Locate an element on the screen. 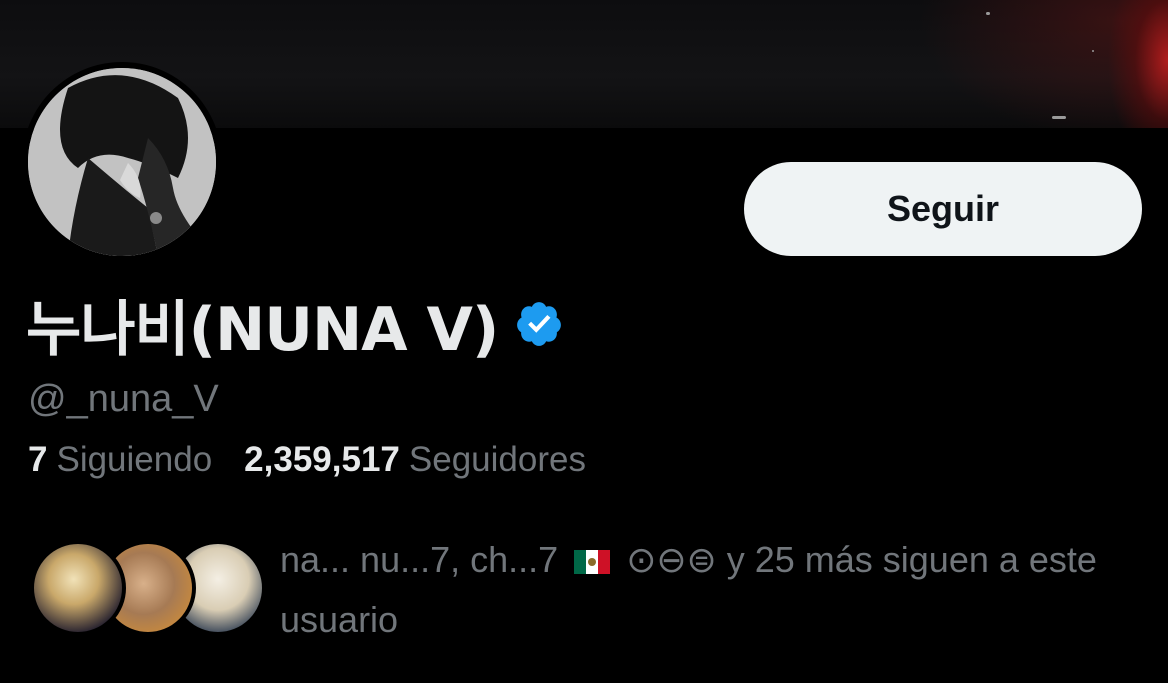 The image size is (1168, 683). profile-name-row: 누나비(NUNA V) is located at coordinates (295, 325).